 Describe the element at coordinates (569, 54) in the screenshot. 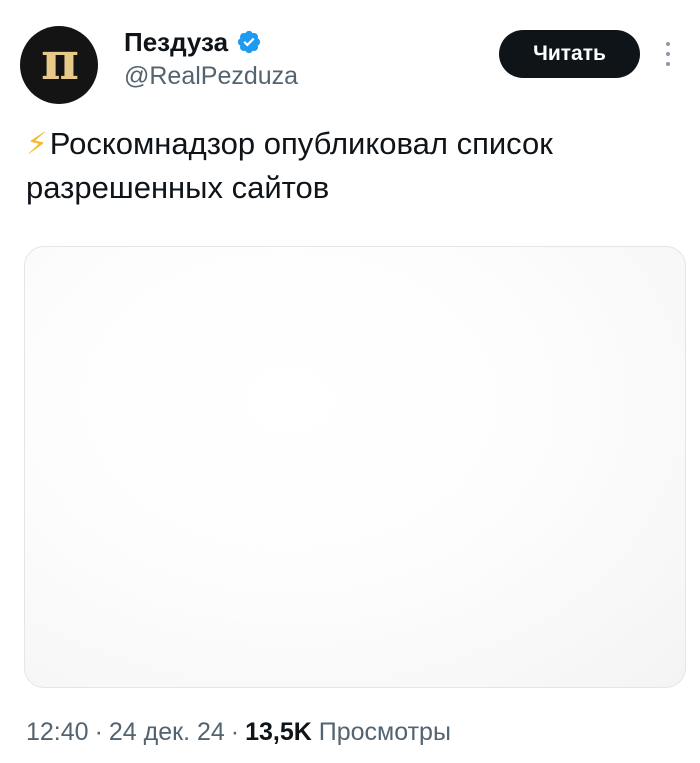

I see `follow-button: Читать` at that location.